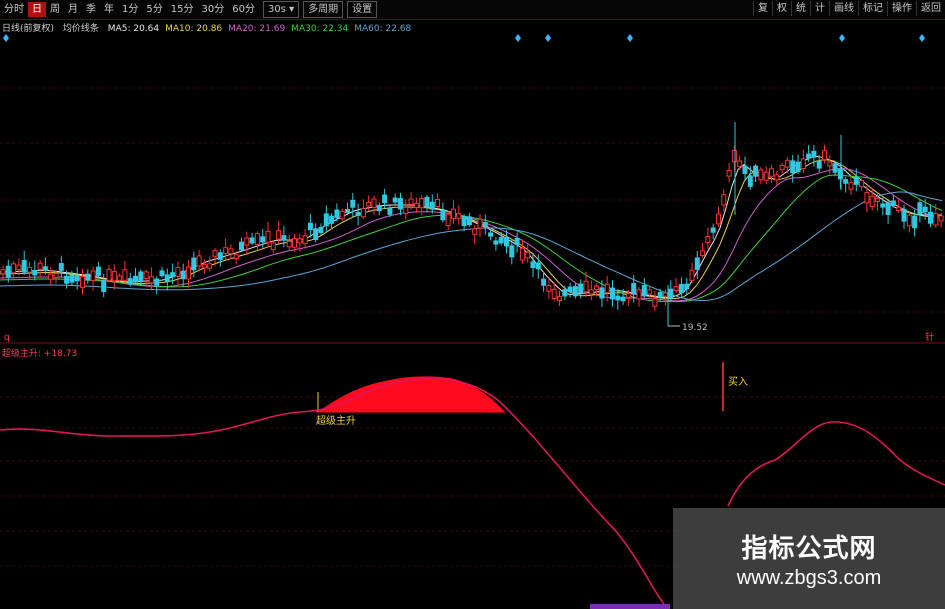 This screenshot has width=945, height=609. I want to click on low-price-label: 19.52, so click(695, 328).